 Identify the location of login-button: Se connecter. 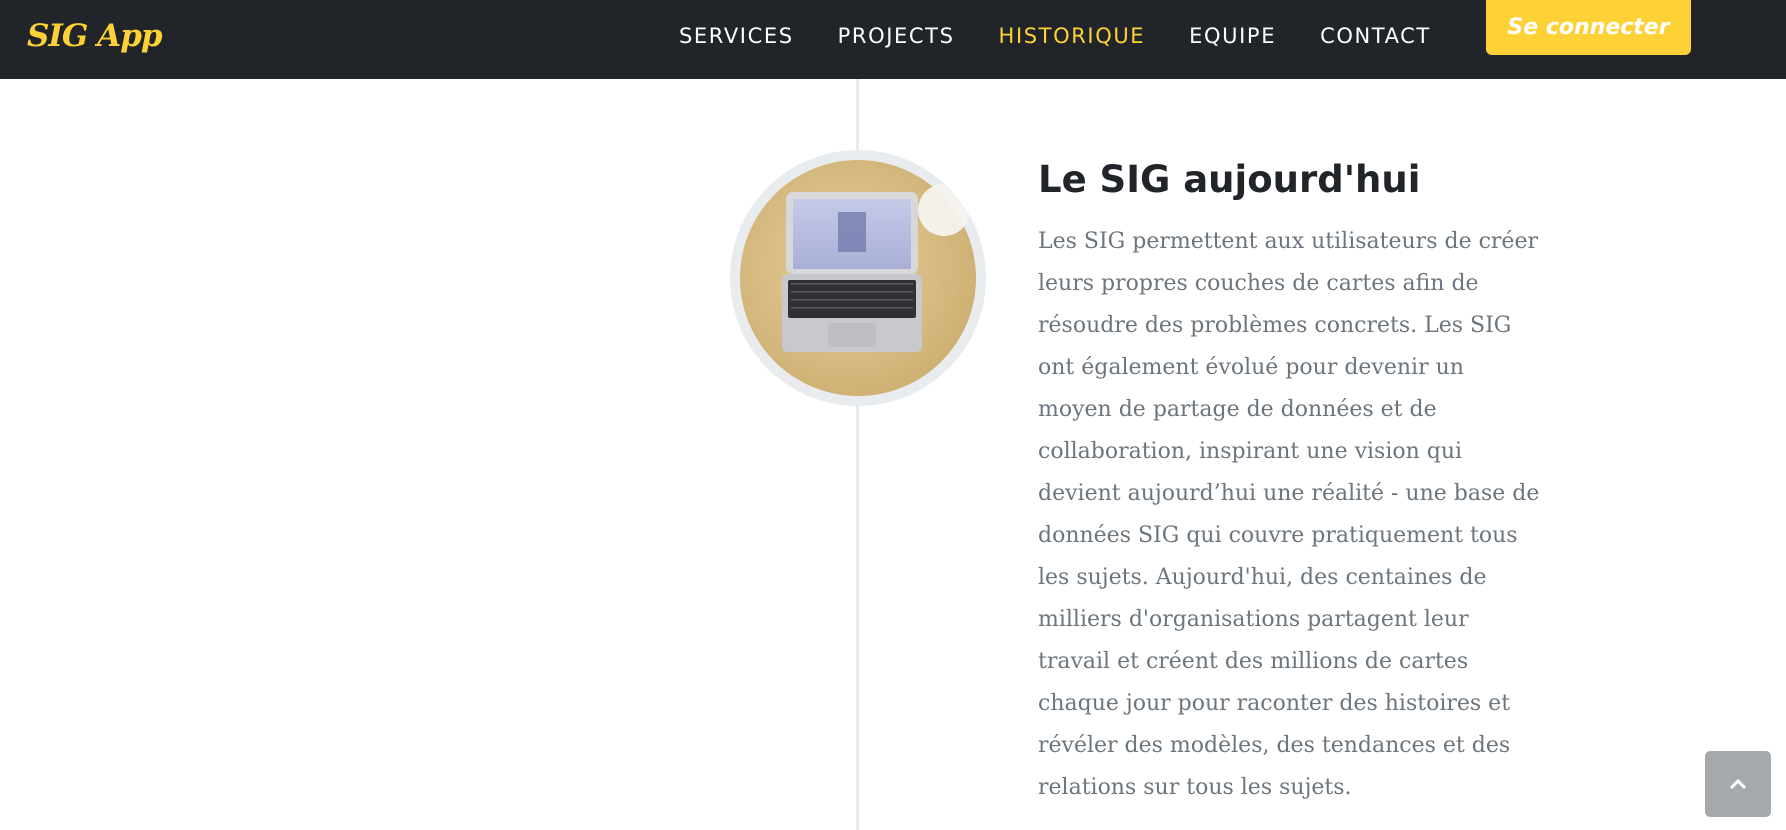
(1588, 27).